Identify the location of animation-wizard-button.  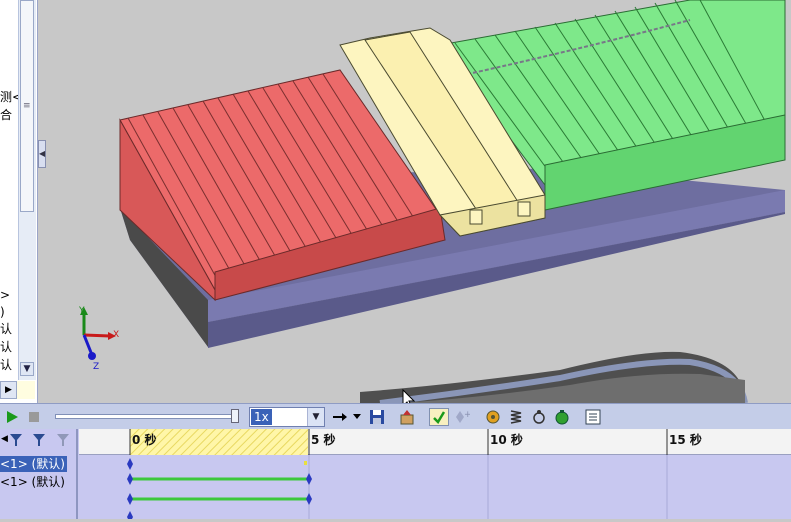
(407, 417).